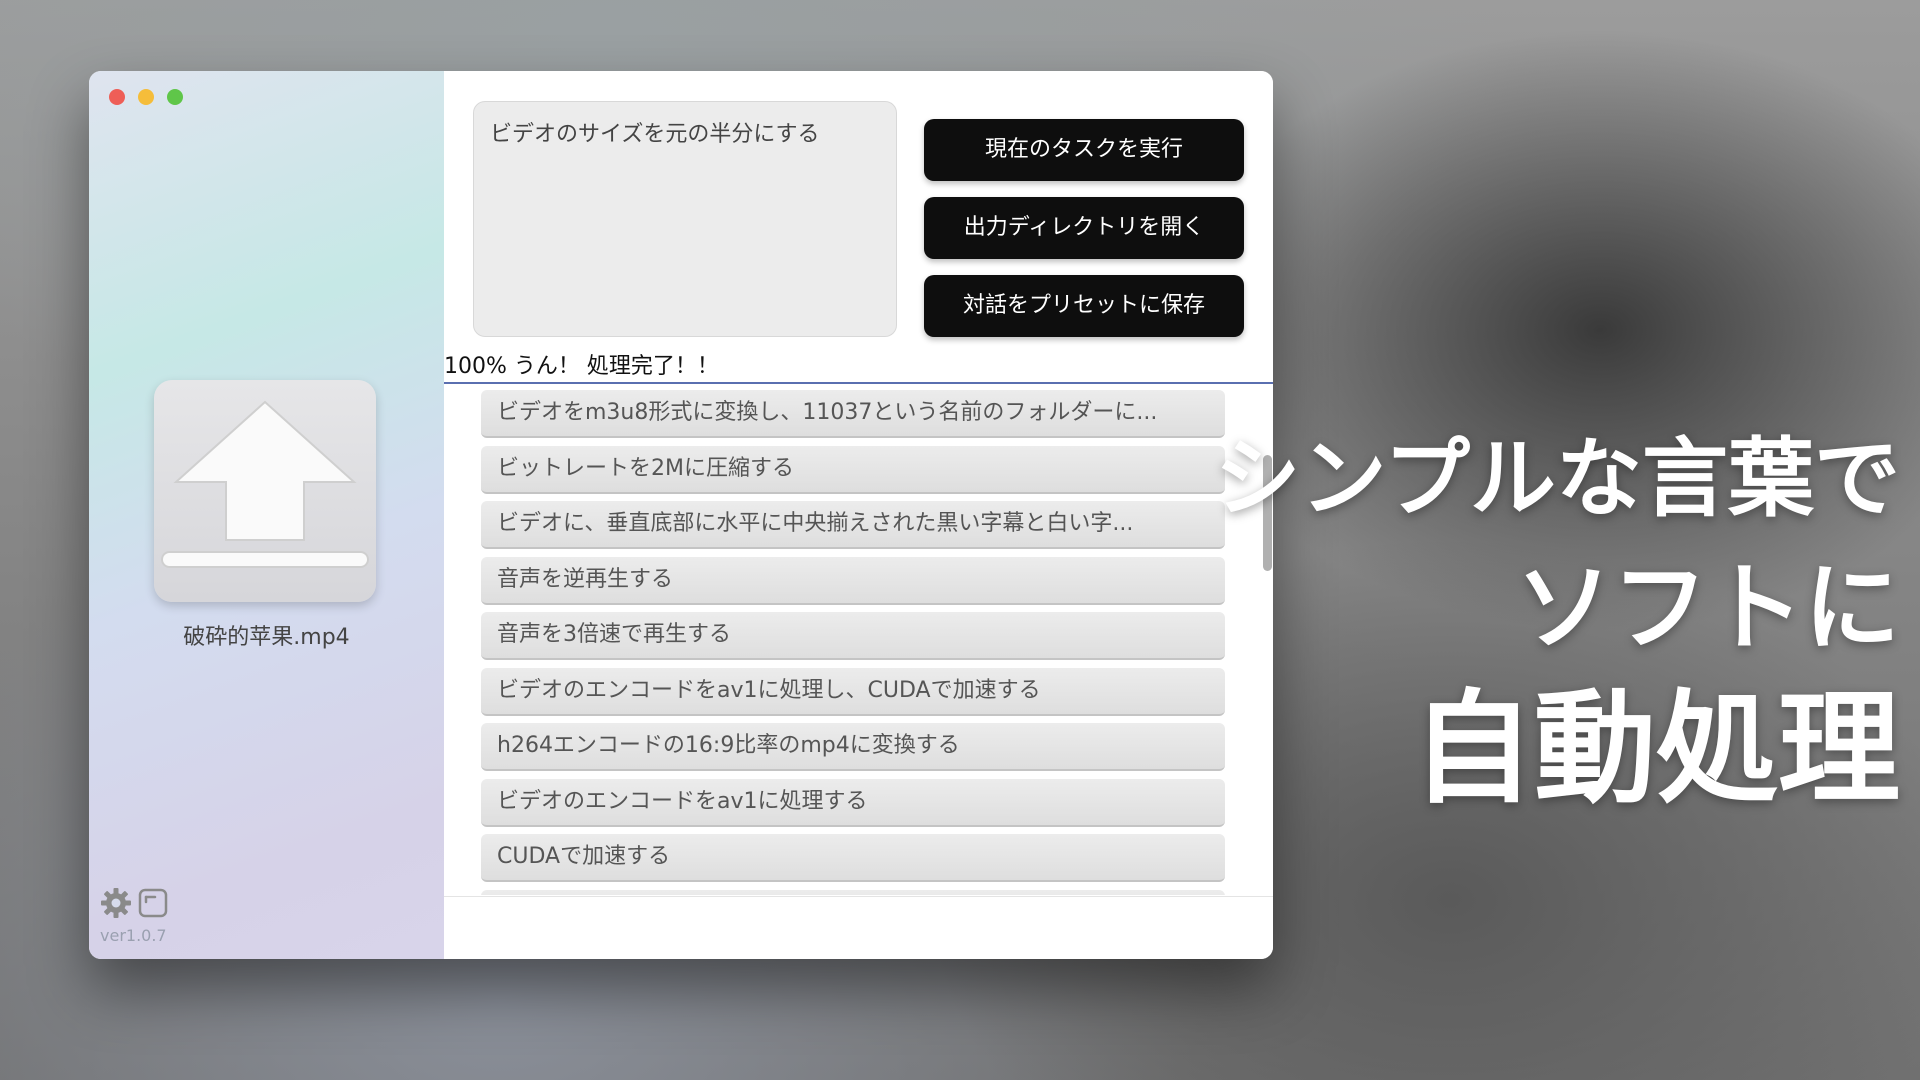  What do you see at coordinates (853, 747) in the screenshot?
I see `preset-item: h264エンコードの16:9比率のmp4に変換する` at bounding box center [853, 747].